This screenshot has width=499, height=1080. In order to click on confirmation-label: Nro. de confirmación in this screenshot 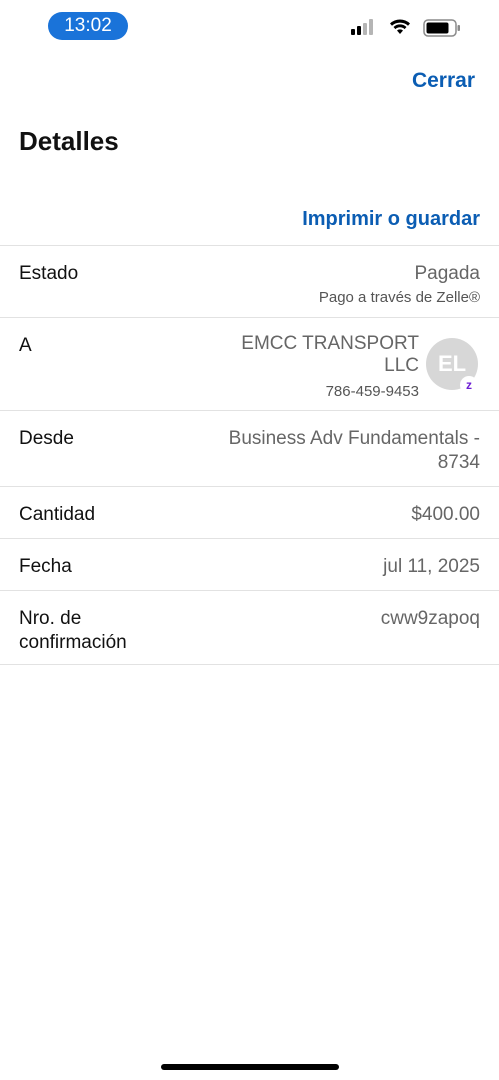, I will do `click(89, 631)`.